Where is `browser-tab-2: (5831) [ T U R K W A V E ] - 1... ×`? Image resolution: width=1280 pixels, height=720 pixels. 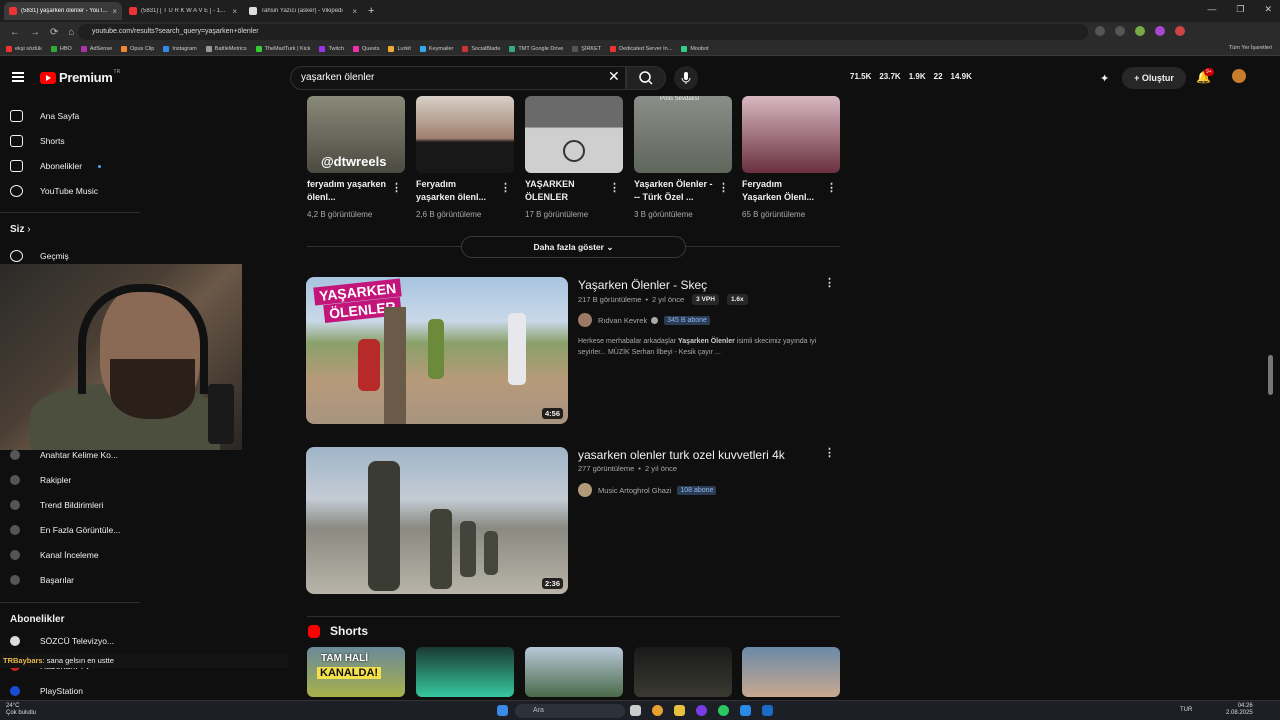 browser-tab-2: (5831) [ T U R K W A V E ] - 1... × is located at coordinates (183, 11).